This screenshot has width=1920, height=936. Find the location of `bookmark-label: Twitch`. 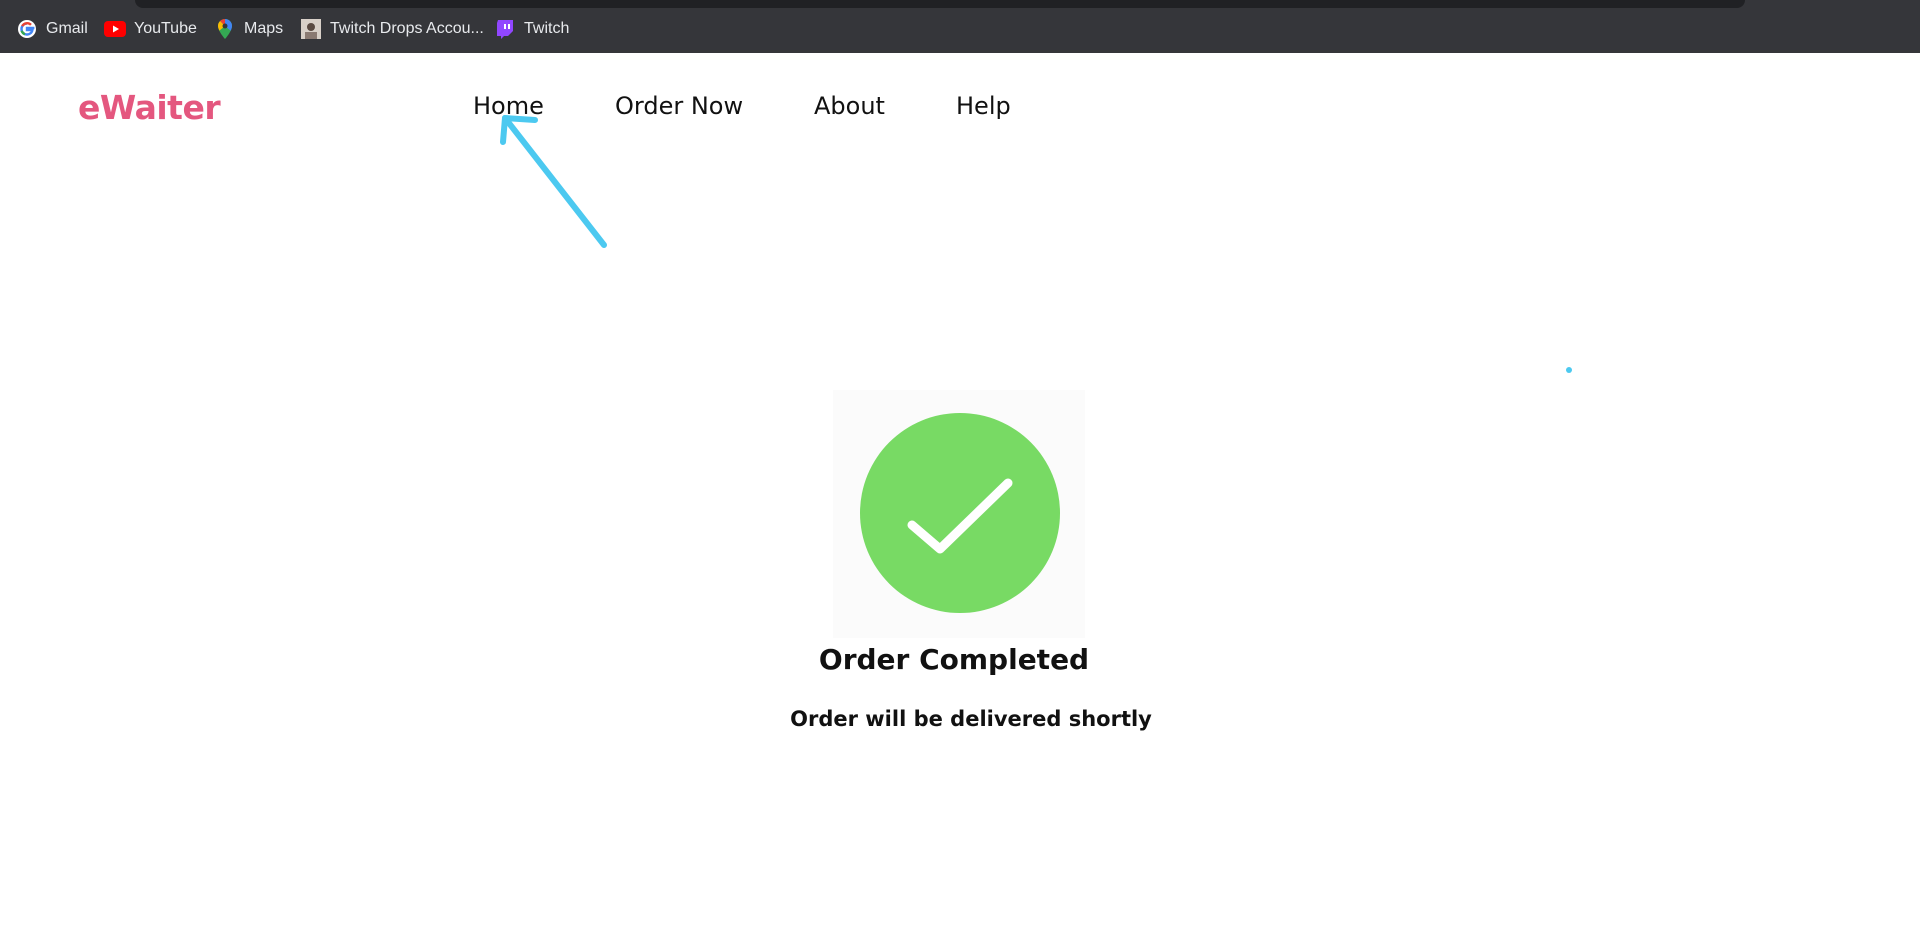

bookmark-label: Twitch is located at coordinates (547, 28).